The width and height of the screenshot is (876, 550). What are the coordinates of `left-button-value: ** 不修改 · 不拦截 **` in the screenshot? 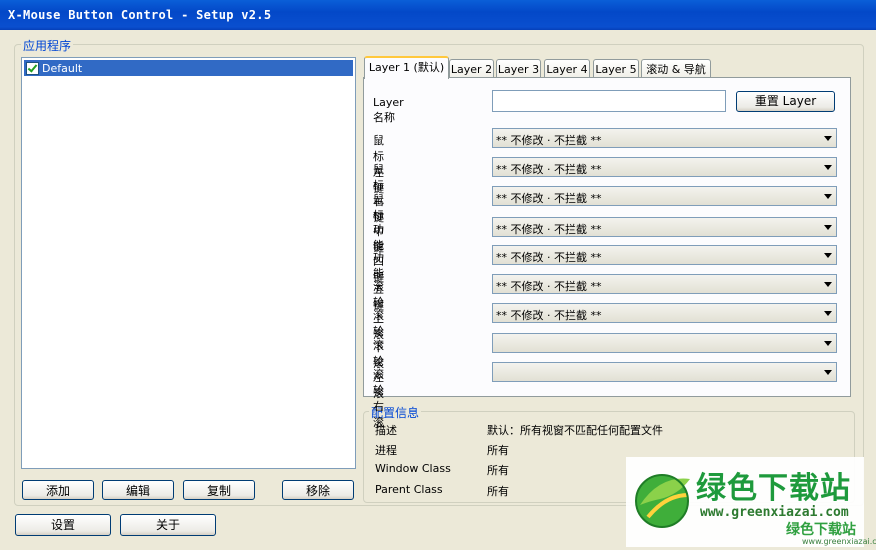 It's located at (549, 140).